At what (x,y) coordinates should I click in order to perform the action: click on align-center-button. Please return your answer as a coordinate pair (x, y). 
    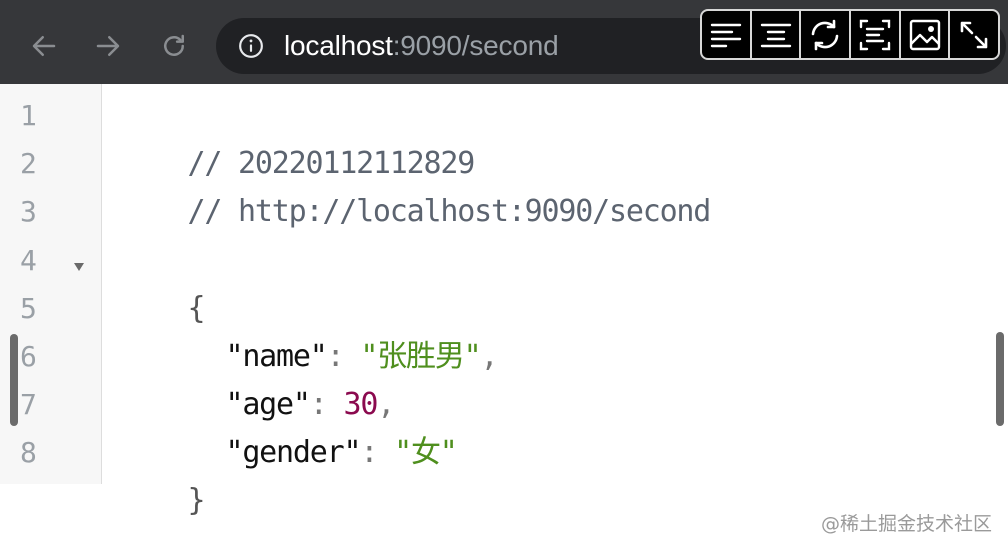
    Looking at the image, I should click on (777, 34).